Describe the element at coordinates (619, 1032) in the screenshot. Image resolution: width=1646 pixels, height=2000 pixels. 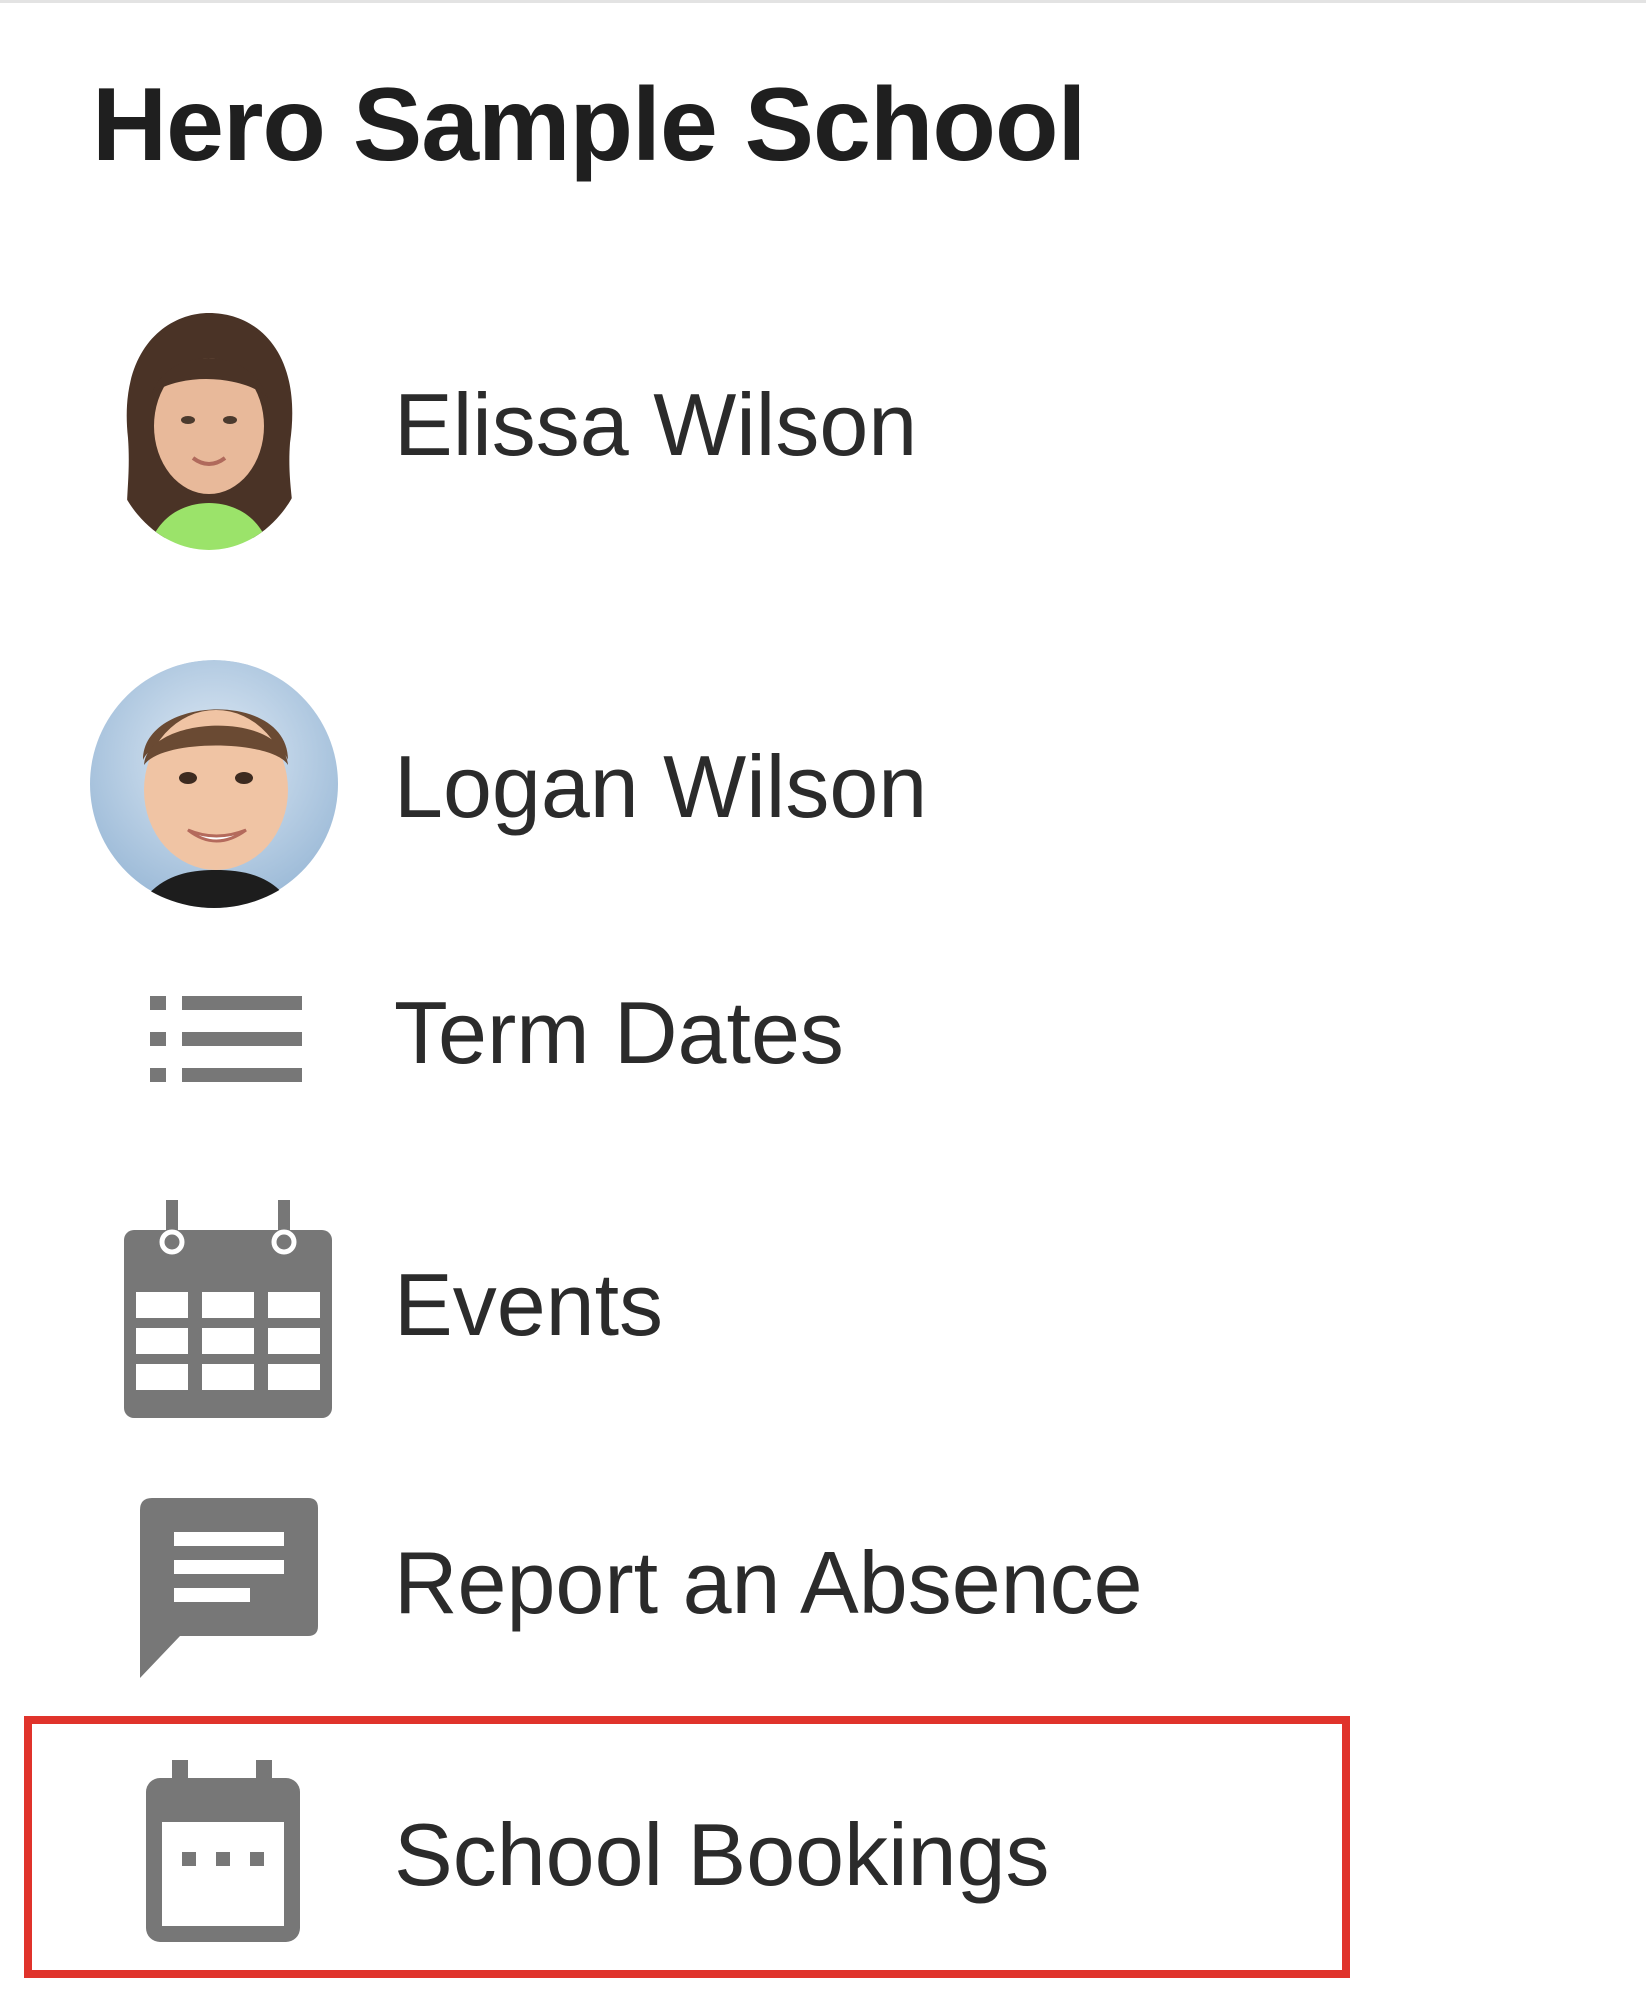
I see `menu-item-label: Term Dates` at that location.